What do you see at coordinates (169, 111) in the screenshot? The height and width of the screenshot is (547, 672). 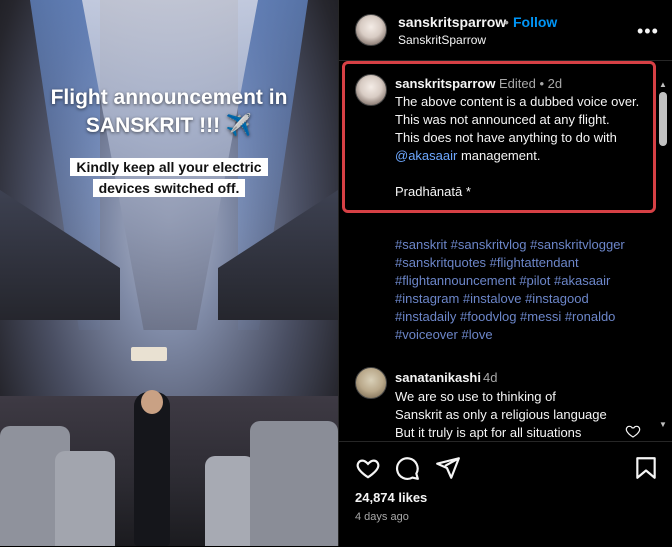 I see `video-headline: Flight announcement in SANSKRIT !!! ✈️` at bounding box center [169, 111].